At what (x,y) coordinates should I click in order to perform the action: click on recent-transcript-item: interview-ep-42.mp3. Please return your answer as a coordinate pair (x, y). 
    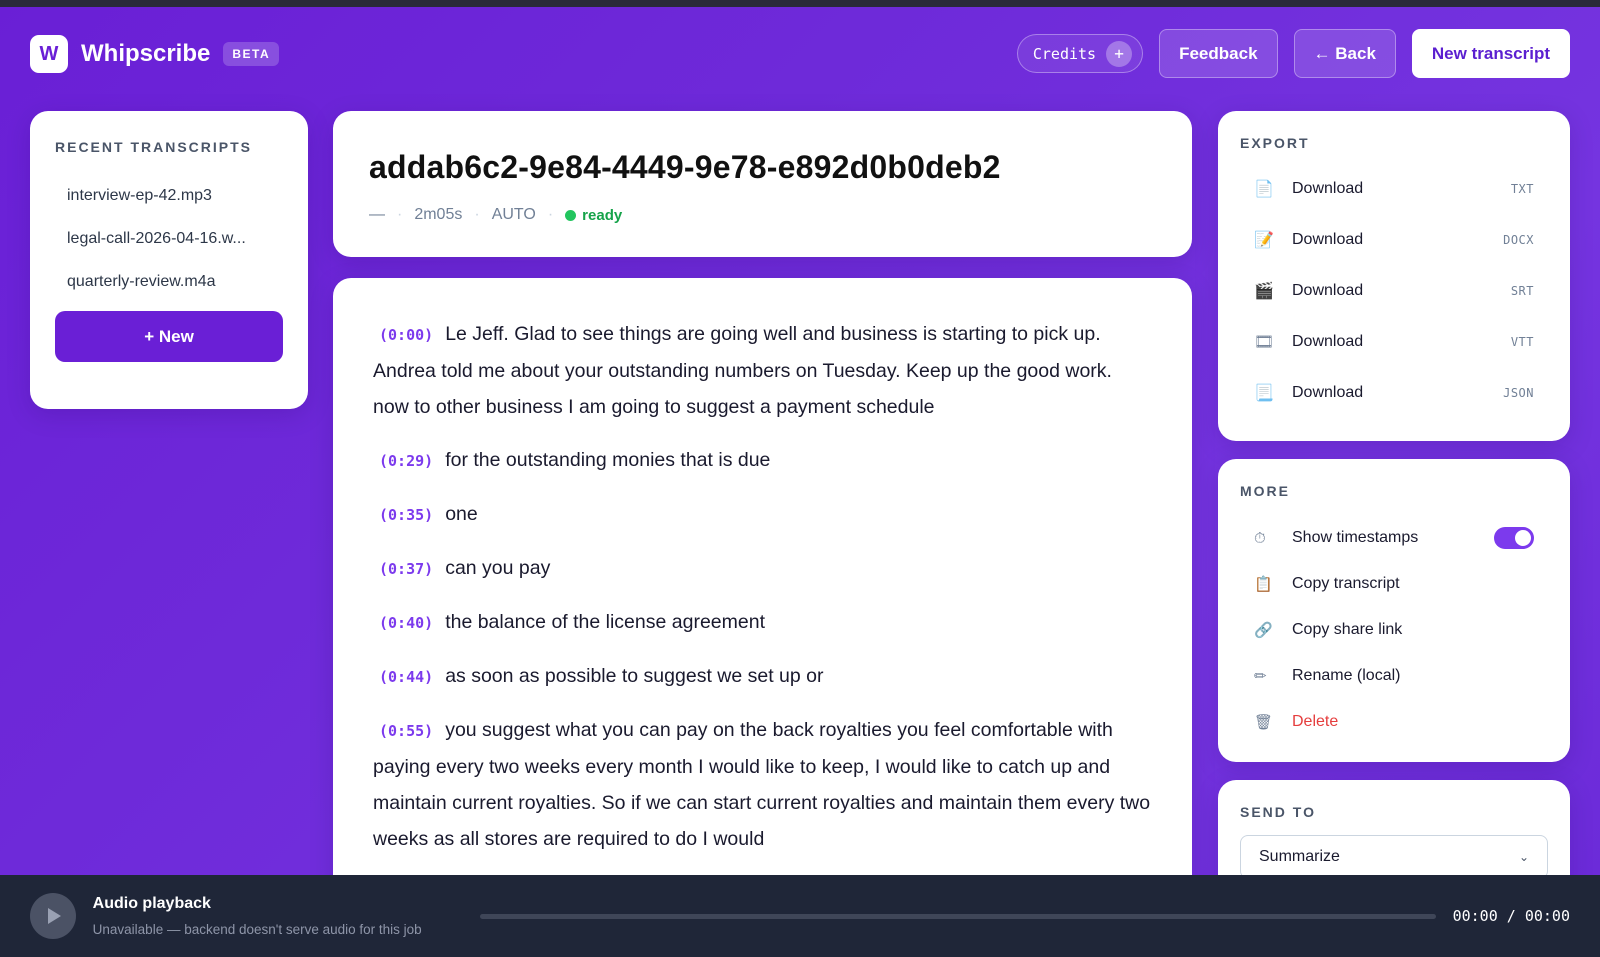
    Looking at the image, I should click on (169, 196).